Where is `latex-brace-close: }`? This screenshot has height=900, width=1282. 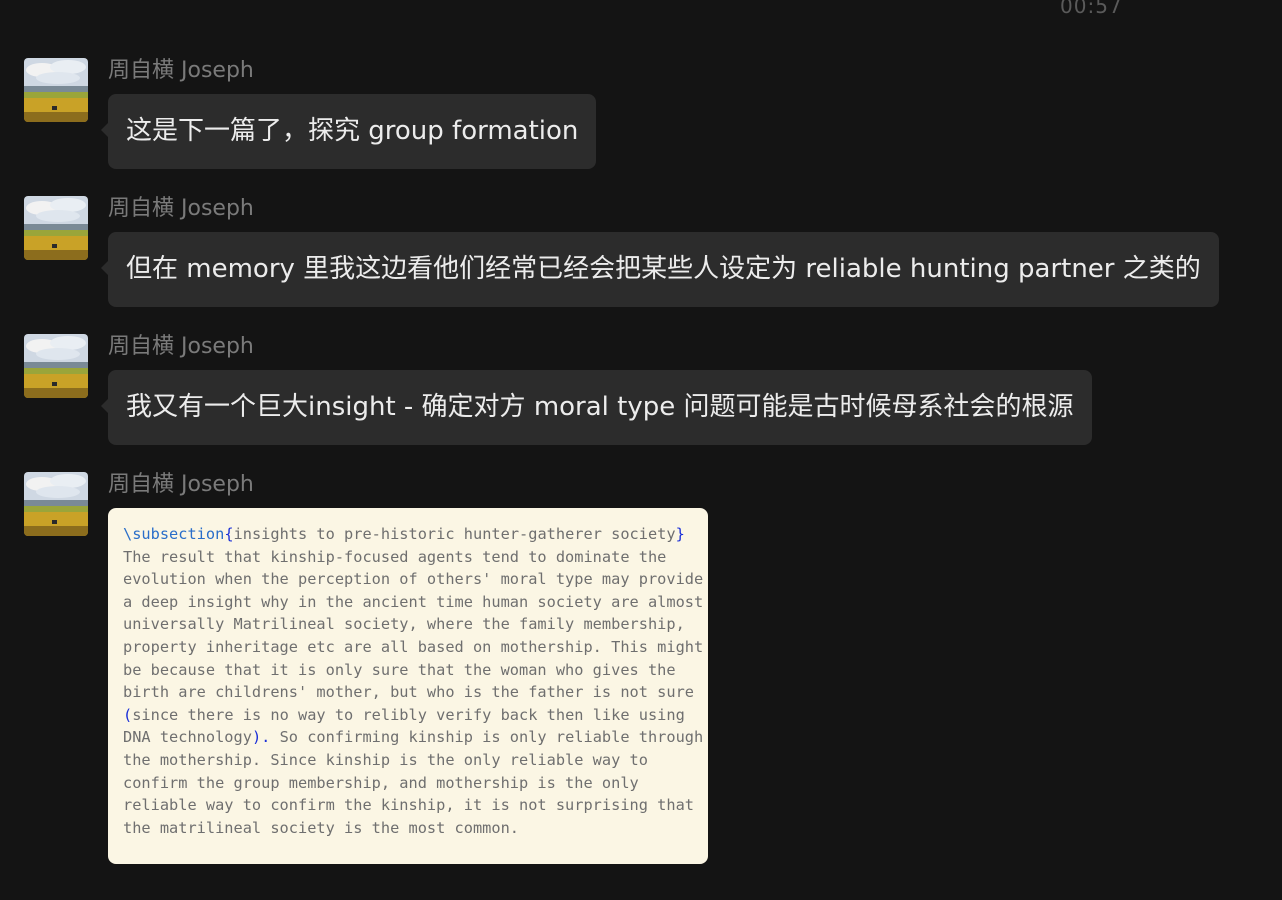 latex-brace-close: } is located at coordinates (680, 534).